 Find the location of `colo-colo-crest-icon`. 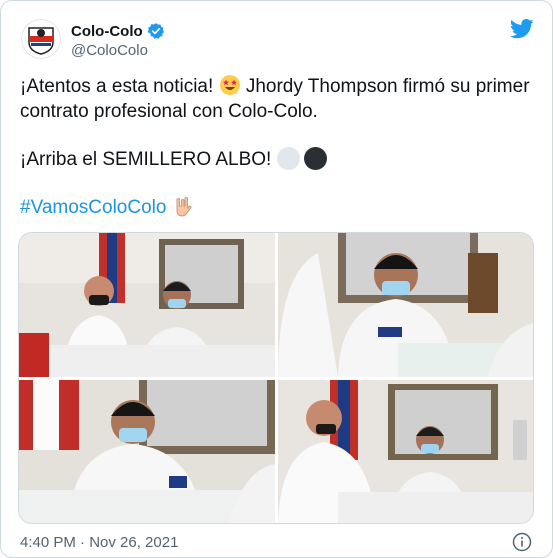

colo-colo-crest-icon is located at coordinates (41, 41).